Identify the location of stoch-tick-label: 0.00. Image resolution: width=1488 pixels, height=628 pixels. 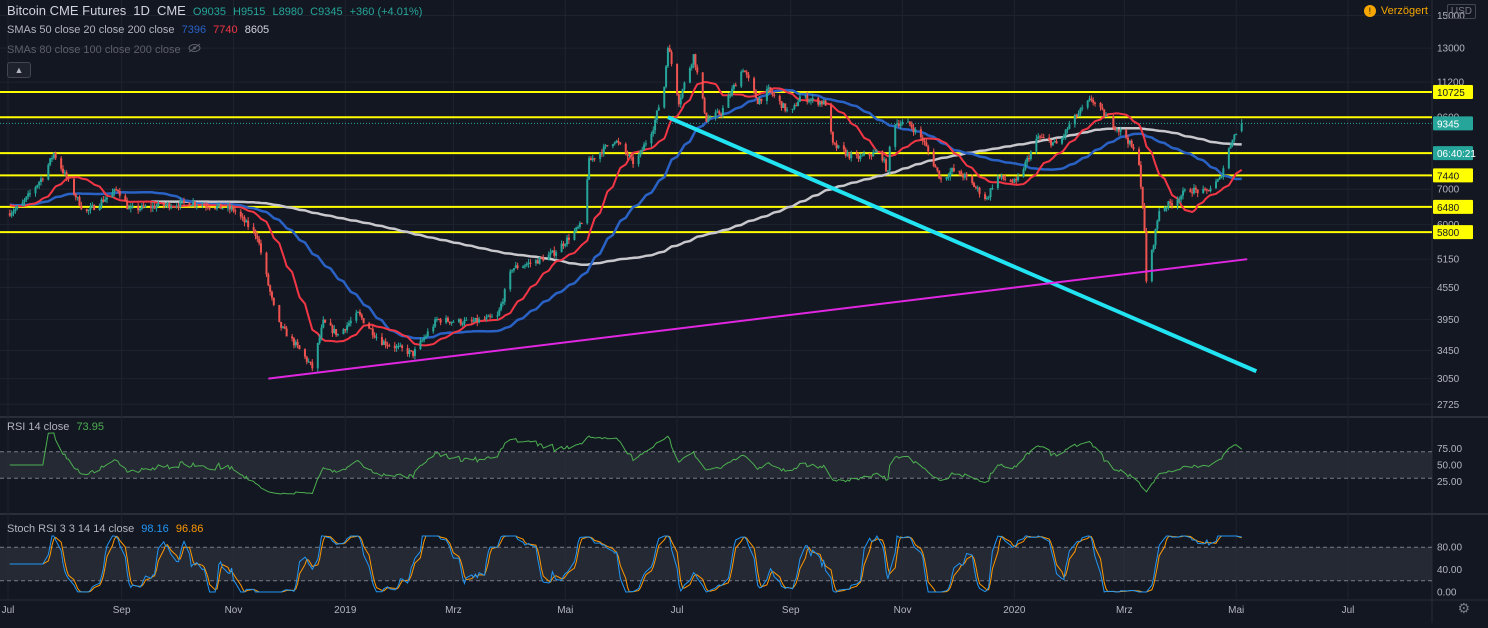
(1447, 593).